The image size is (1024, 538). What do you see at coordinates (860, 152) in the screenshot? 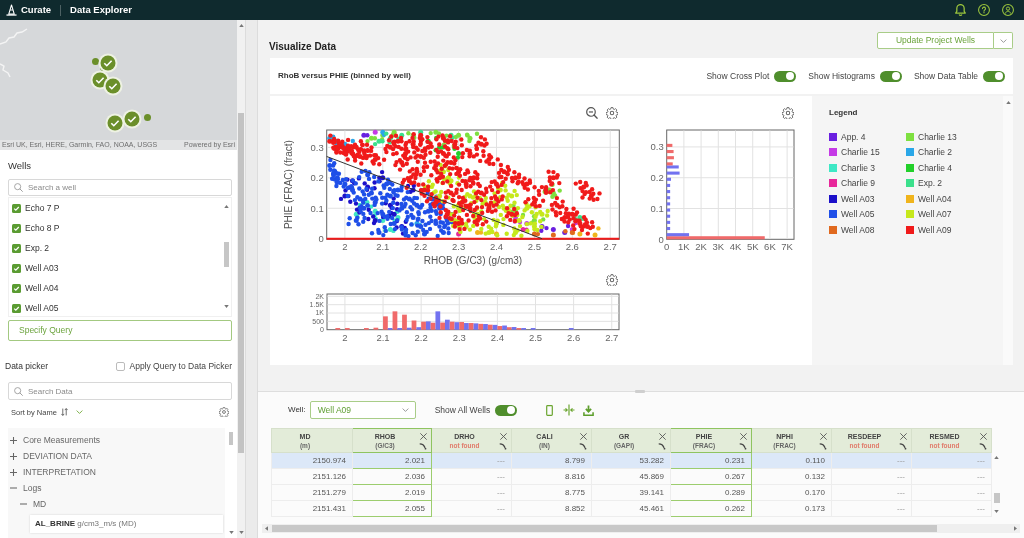
I see `legend-label: Charlie 15` at bounding box center [860, 152].